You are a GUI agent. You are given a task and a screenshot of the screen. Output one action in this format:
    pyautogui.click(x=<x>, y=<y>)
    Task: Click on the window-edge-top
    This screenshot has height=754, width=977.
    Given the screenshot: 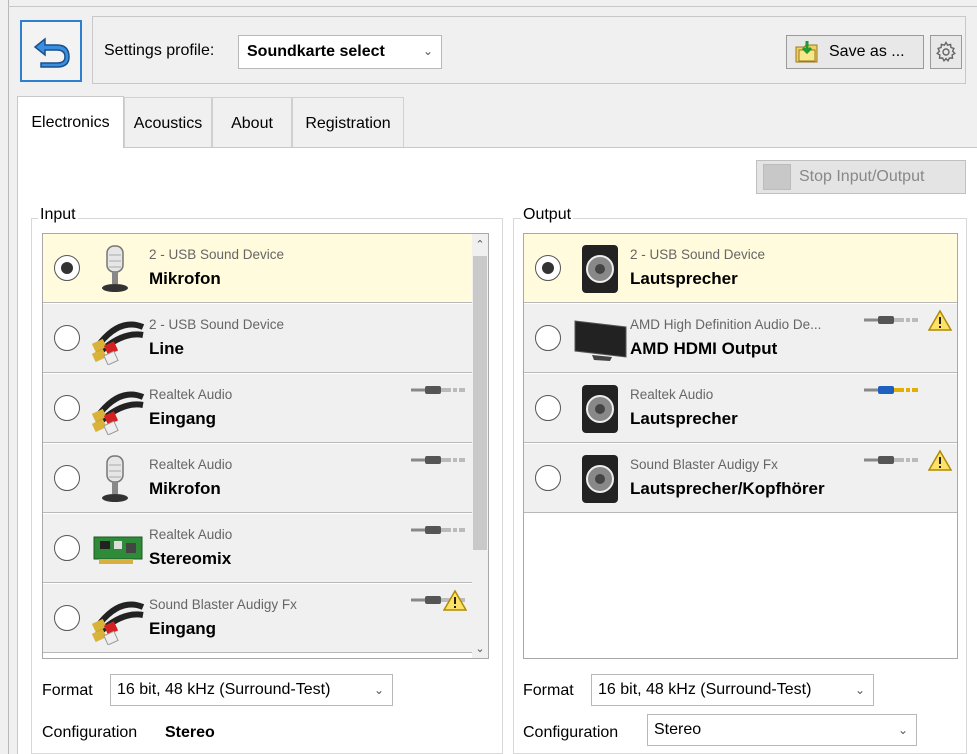 What is the action you would take?
    pyautogui.click(x=492, y=6)
    